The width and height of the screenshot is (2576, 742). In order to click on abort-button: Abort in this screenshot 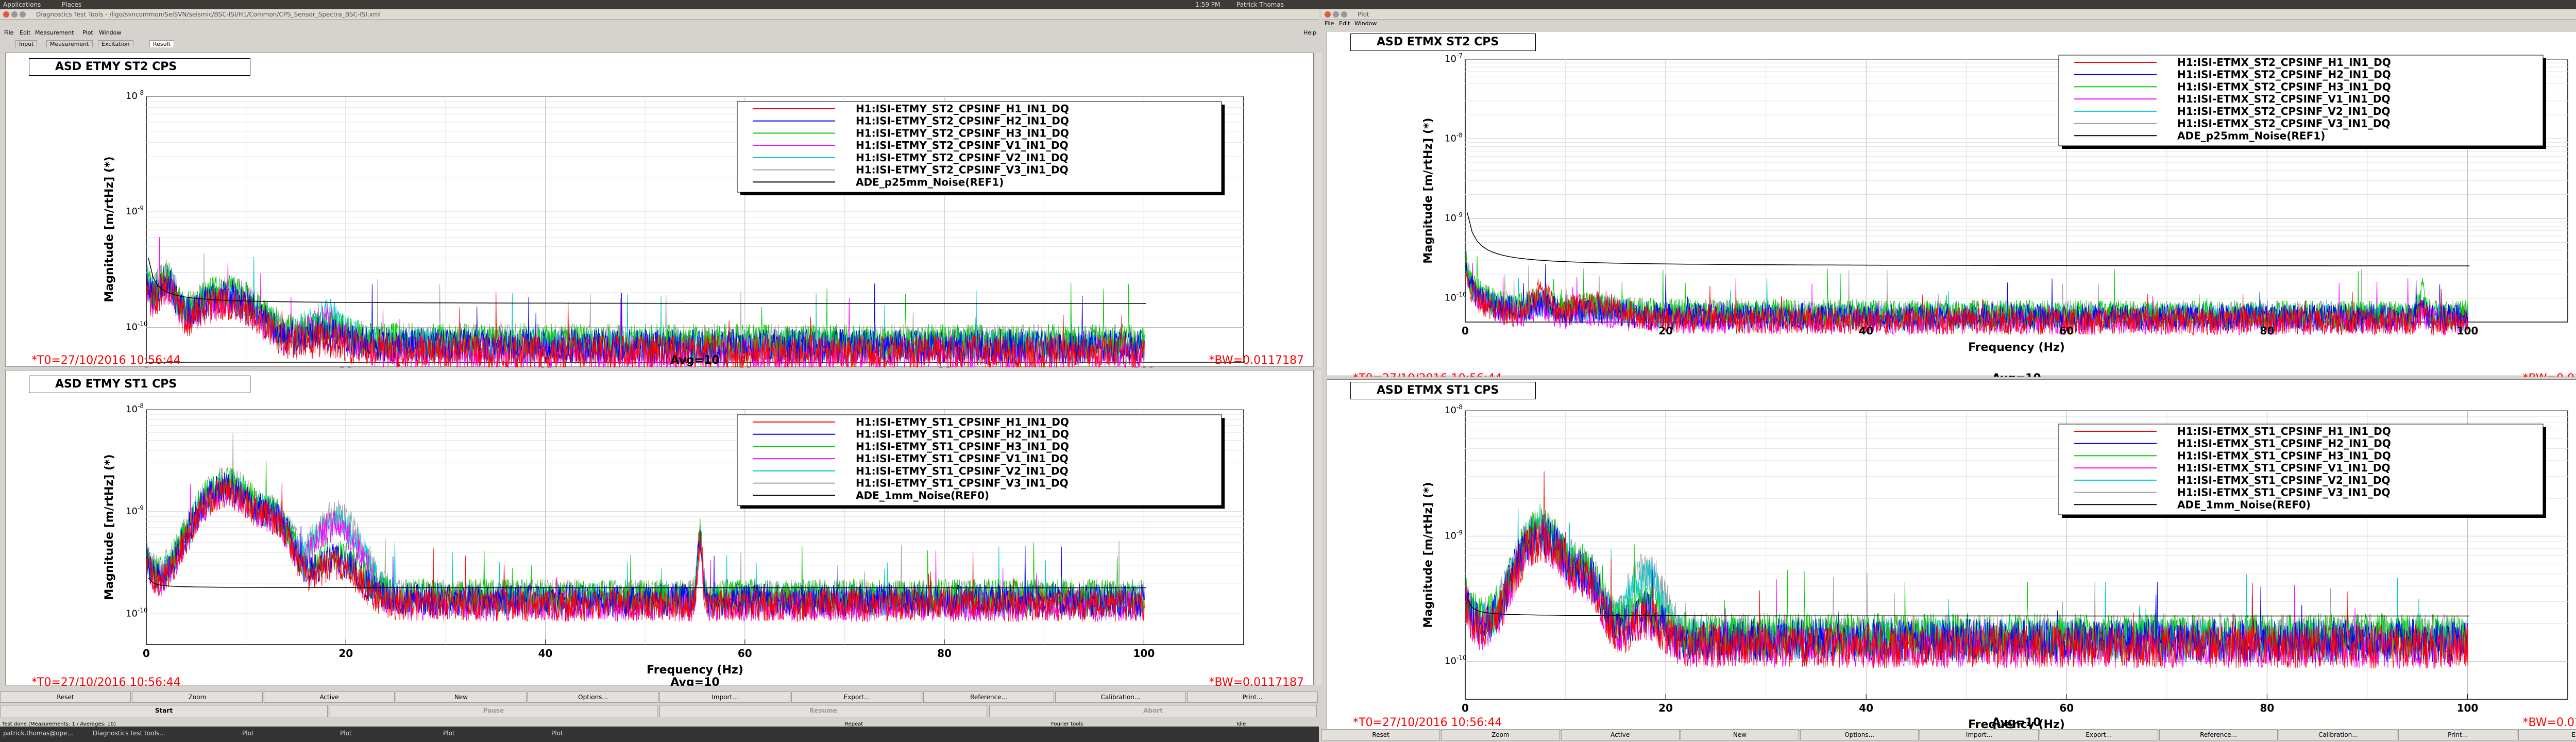, I will do `click(1153, 711)`.